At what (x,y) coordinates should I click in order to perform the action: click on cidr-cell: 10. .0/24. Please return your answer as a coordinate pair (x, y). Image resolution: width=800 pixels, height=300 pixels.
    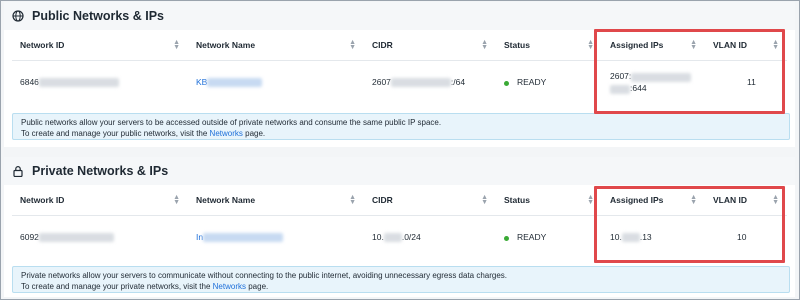
    Looking at the image, I should click on (396, 237).